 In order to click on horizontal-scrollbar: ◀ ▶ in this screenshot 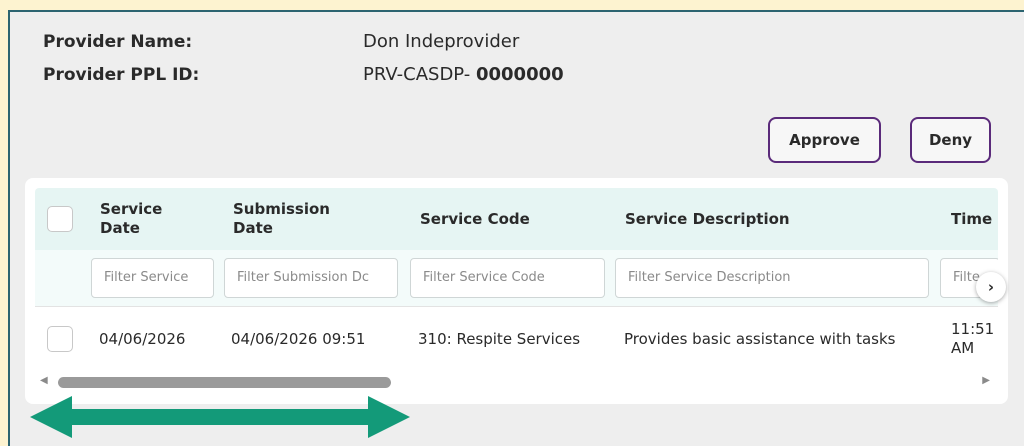, I will do `click(516, 383)`.